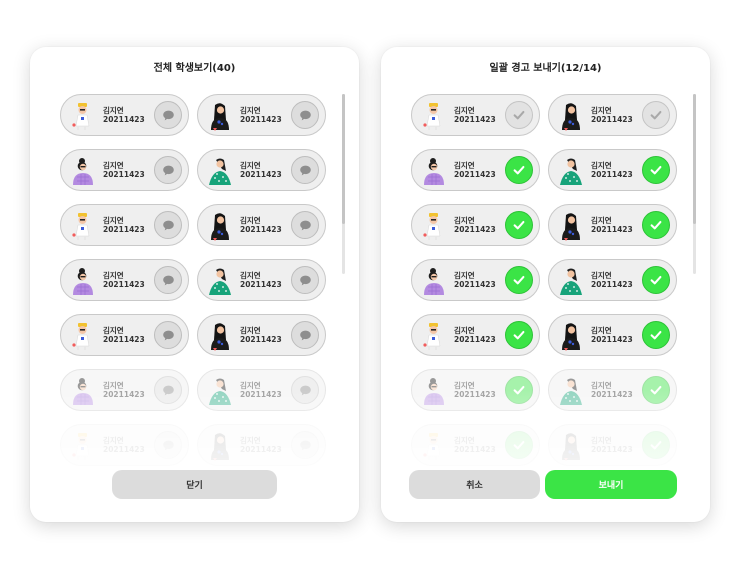 The image size is (750, 570). I want to click on close-button: 닫기, so click(194, 484).